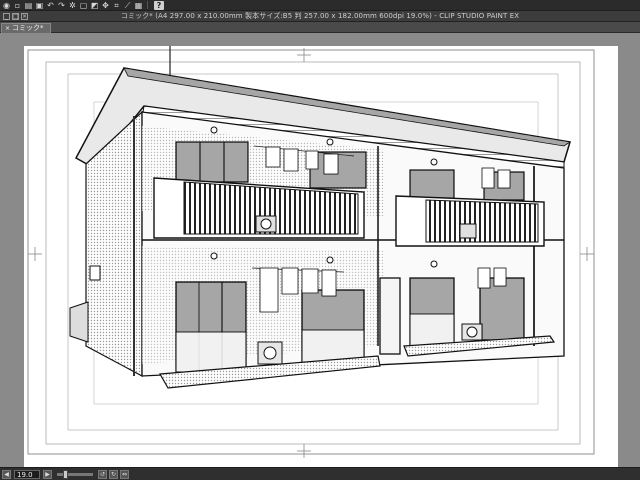 Image resolution: width=640 pixels, height=480 pixels. Describe the element at coordinates (79, 322) in the screenshot. I see `side-gas-meter` at that location.